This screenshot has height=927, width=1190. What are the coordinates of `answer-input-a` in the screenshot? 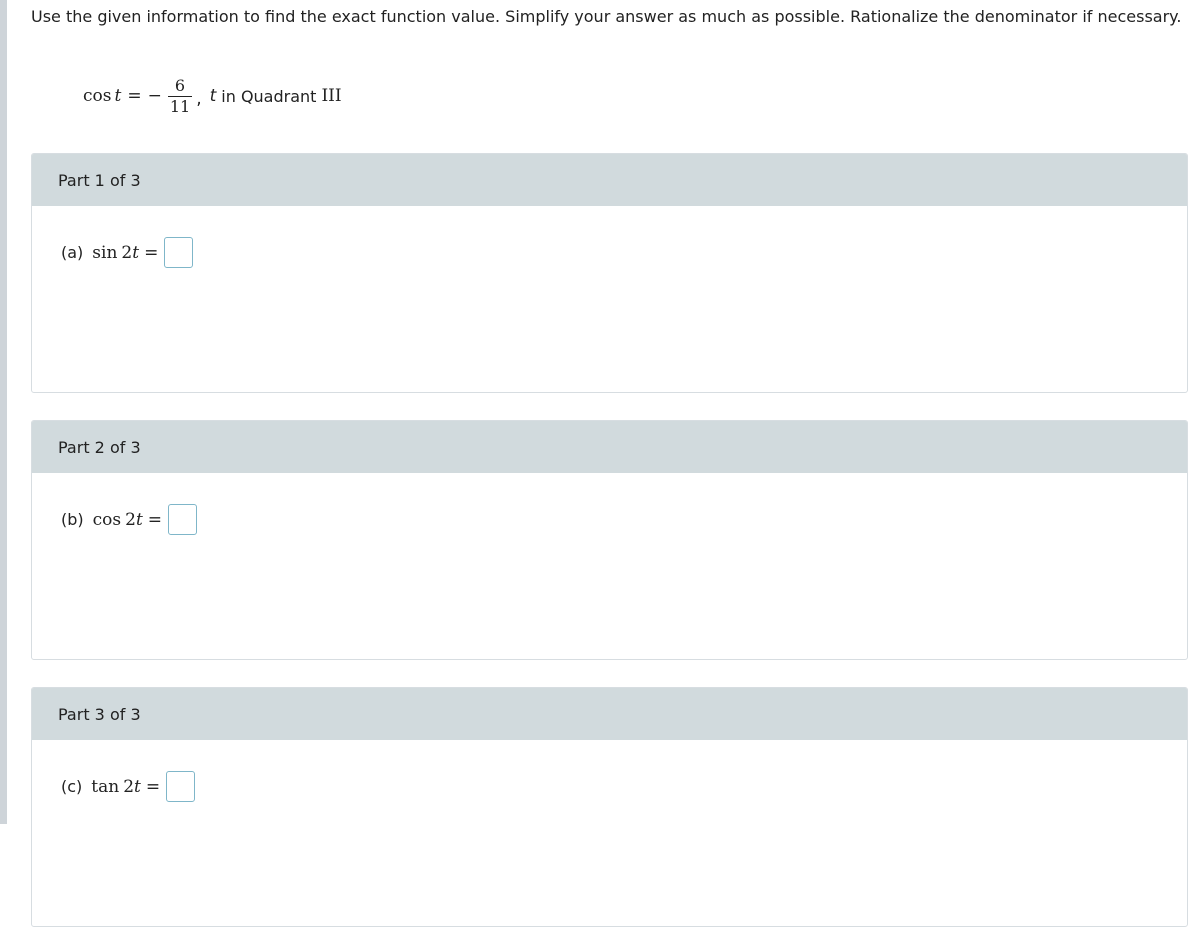 It's located at (179, 252).